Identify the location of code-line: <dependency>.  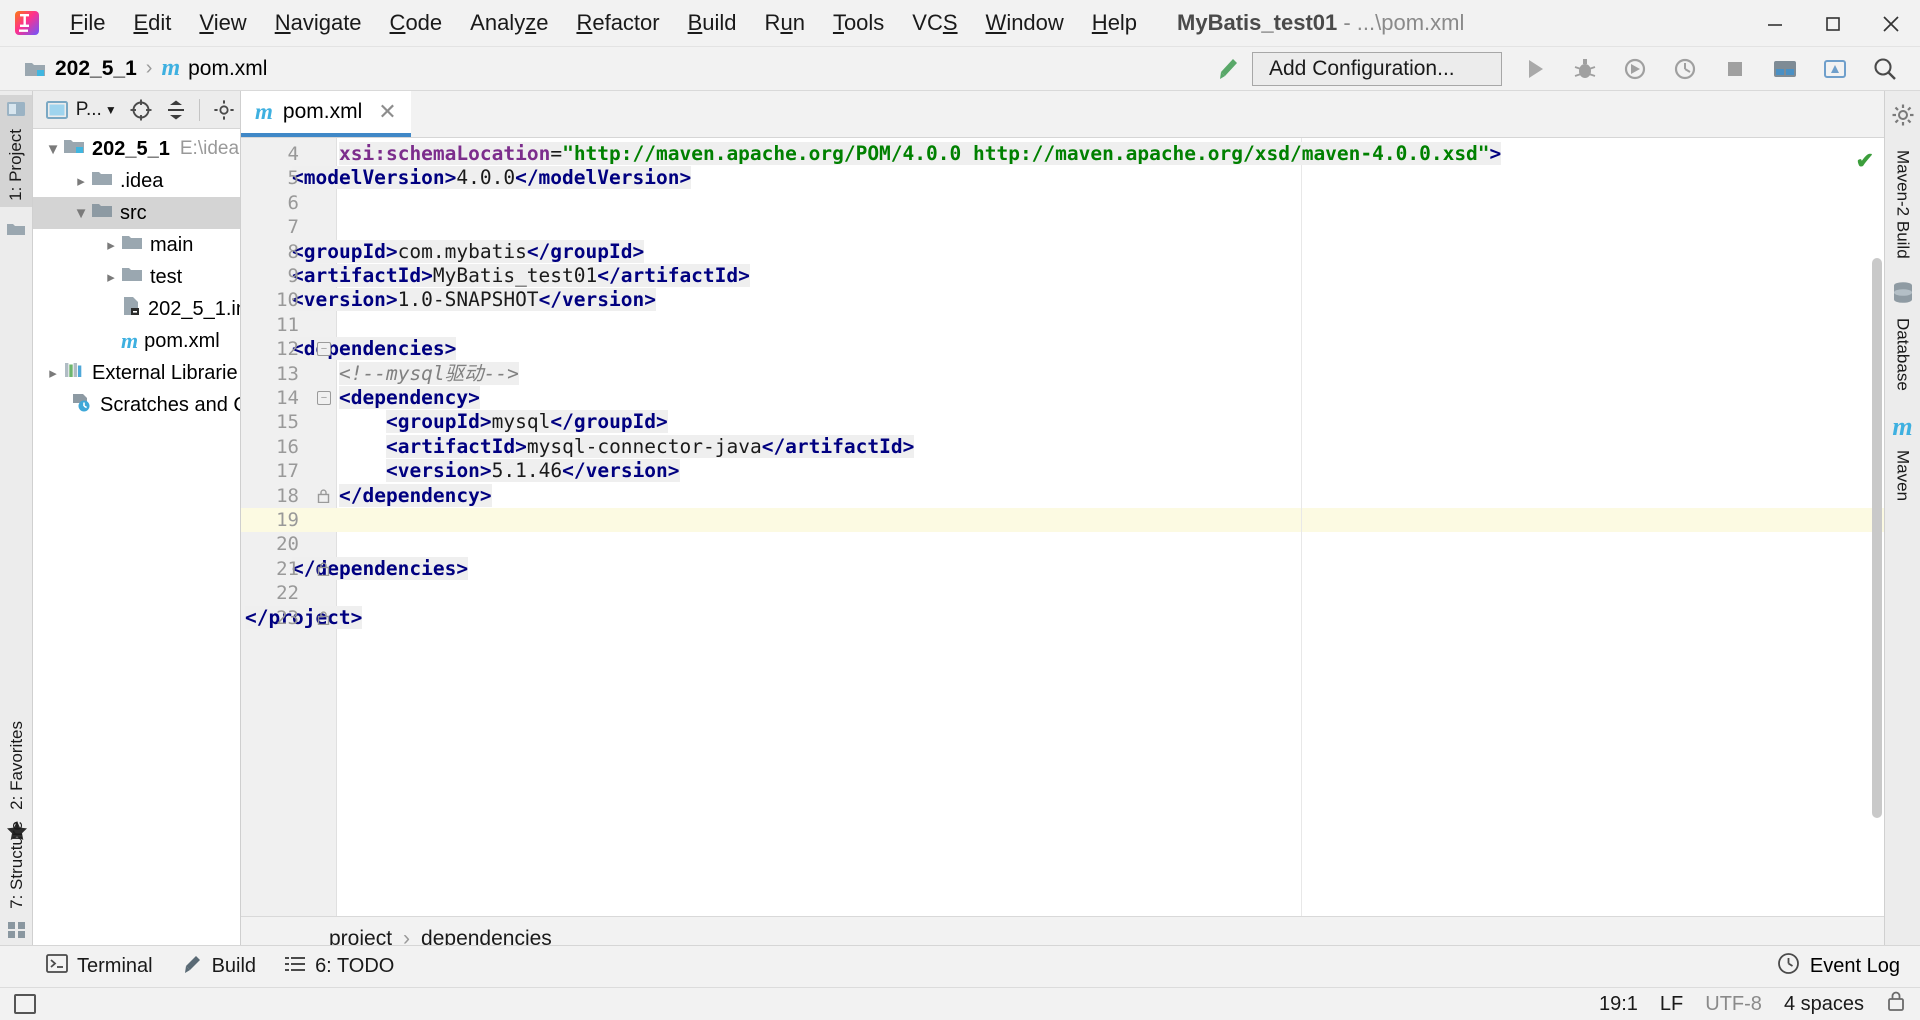
(409, 398).